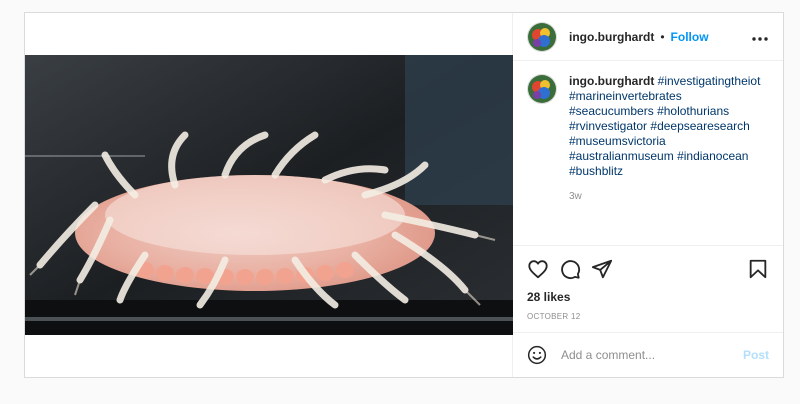  What do you see at coordinates (611, 111) in the screenshot?
I see `hashtag-link: #seacucumbers` at bounding box center [611, 111].